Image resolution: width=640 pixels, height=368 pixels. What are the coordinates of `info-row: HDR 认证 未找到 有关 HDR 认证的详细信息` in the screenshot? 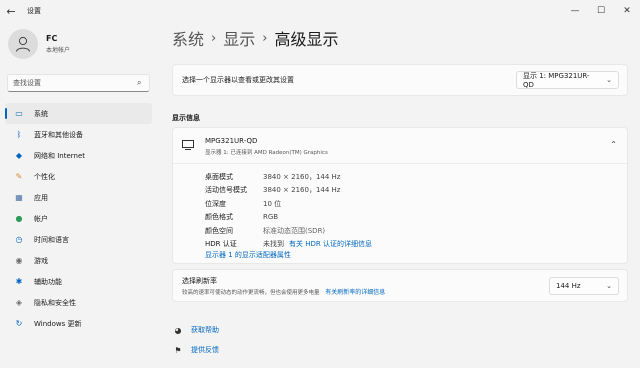 It's located at (288, 245).